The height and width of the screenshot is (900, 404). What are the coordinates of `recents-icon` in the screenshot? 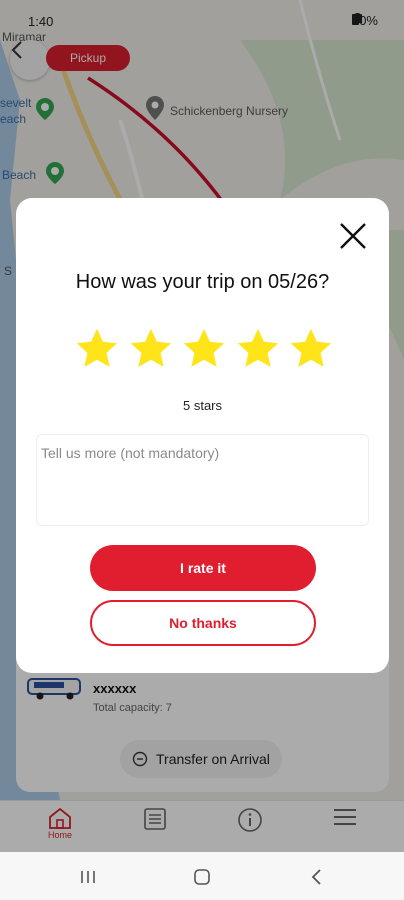 It's located at (88, 877).